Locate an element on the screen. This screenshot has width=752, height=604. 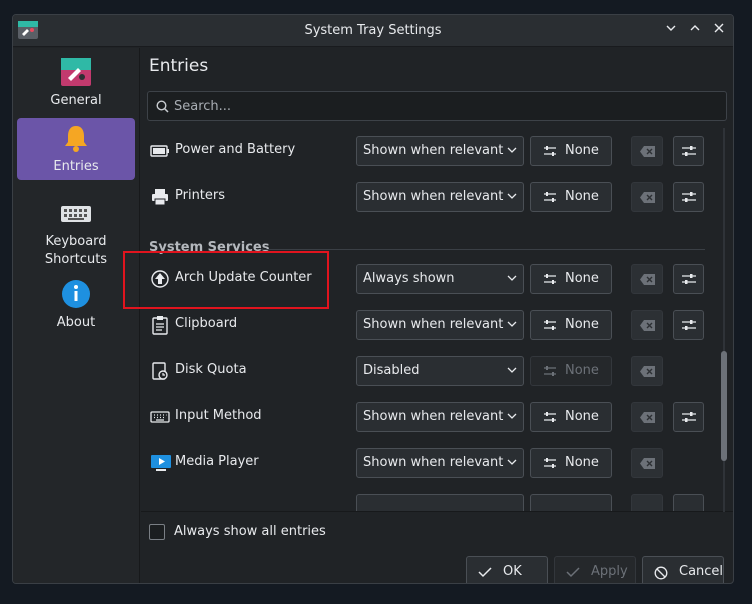
sidebar-item-keyboard-shortcuts: Keyboard Shortcuts is located at coordinates (76, 230).